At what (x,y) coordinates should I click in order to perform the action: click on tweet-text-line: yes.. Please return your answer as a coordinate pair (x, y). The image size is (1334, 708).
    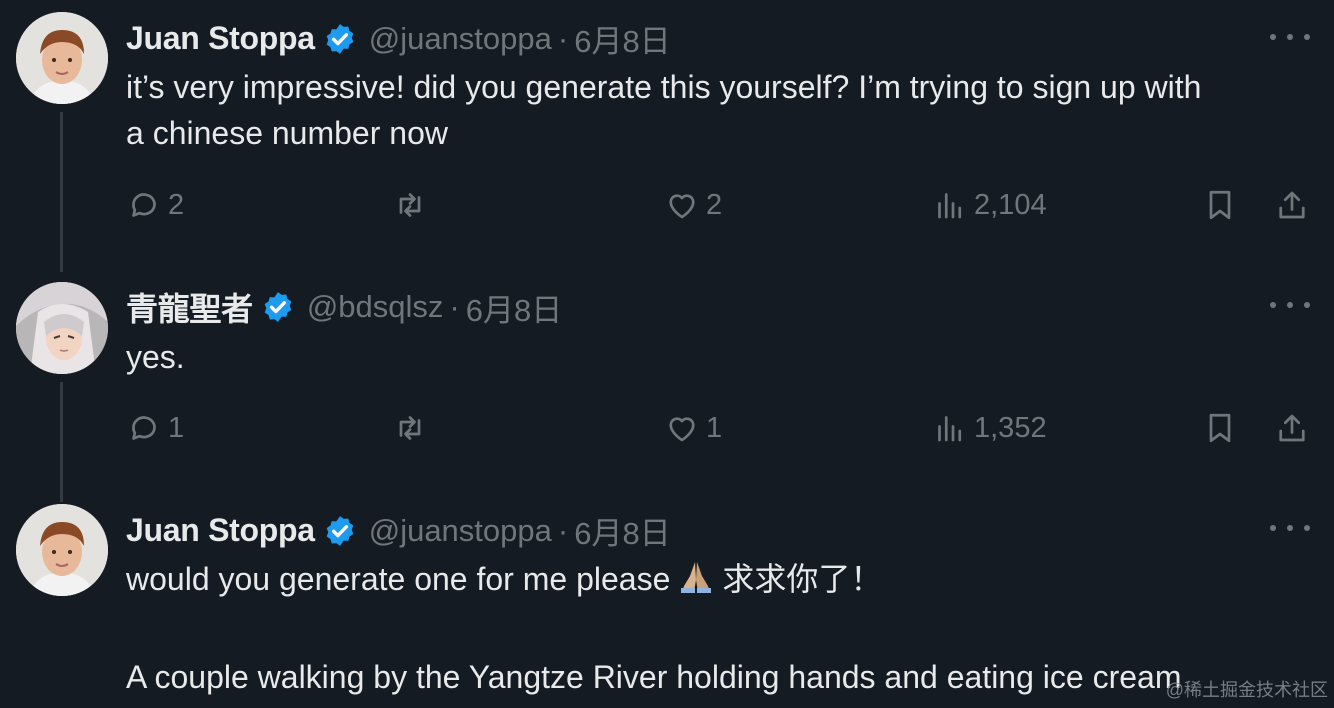
    Looking at the image, I should click on (155, 357).